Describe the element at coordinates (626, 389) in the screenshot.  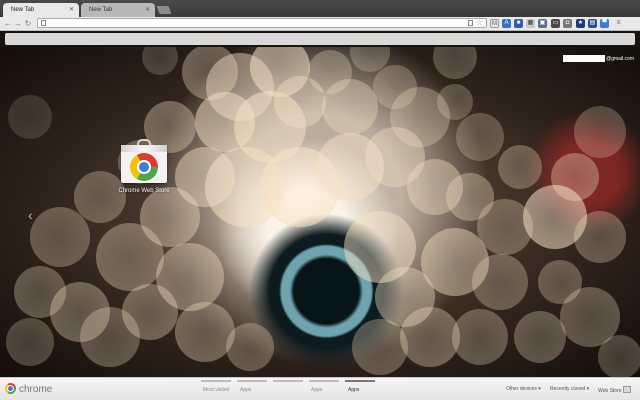
I see `web-store-icon` at that location.